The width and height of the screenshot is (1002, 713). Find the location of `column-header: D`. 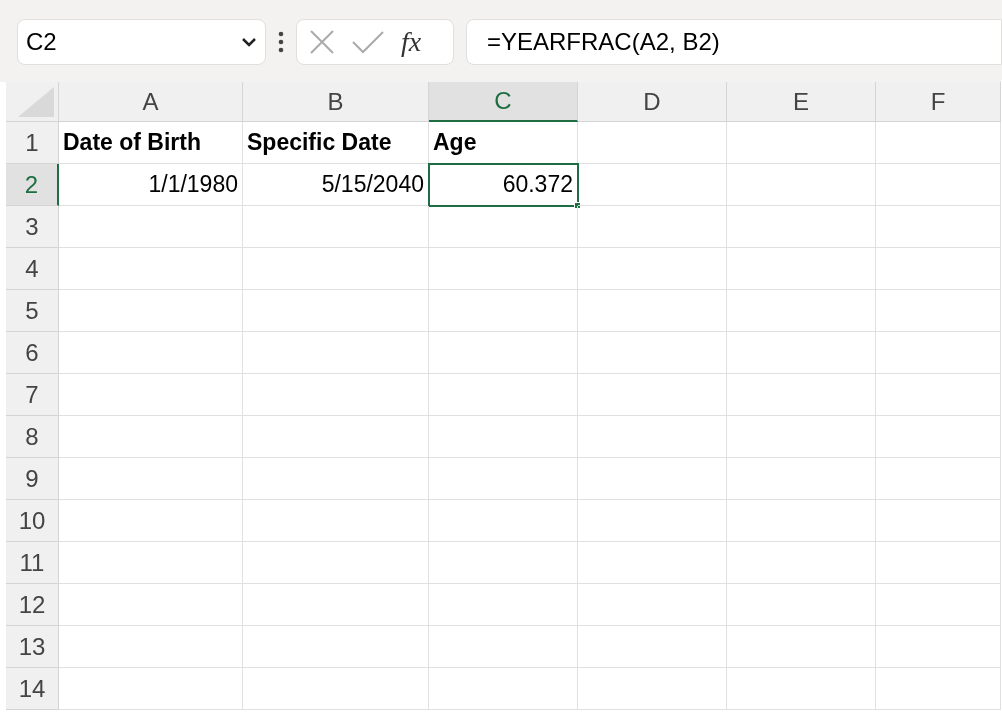

column-header: D is located at coordinates (652, 102).